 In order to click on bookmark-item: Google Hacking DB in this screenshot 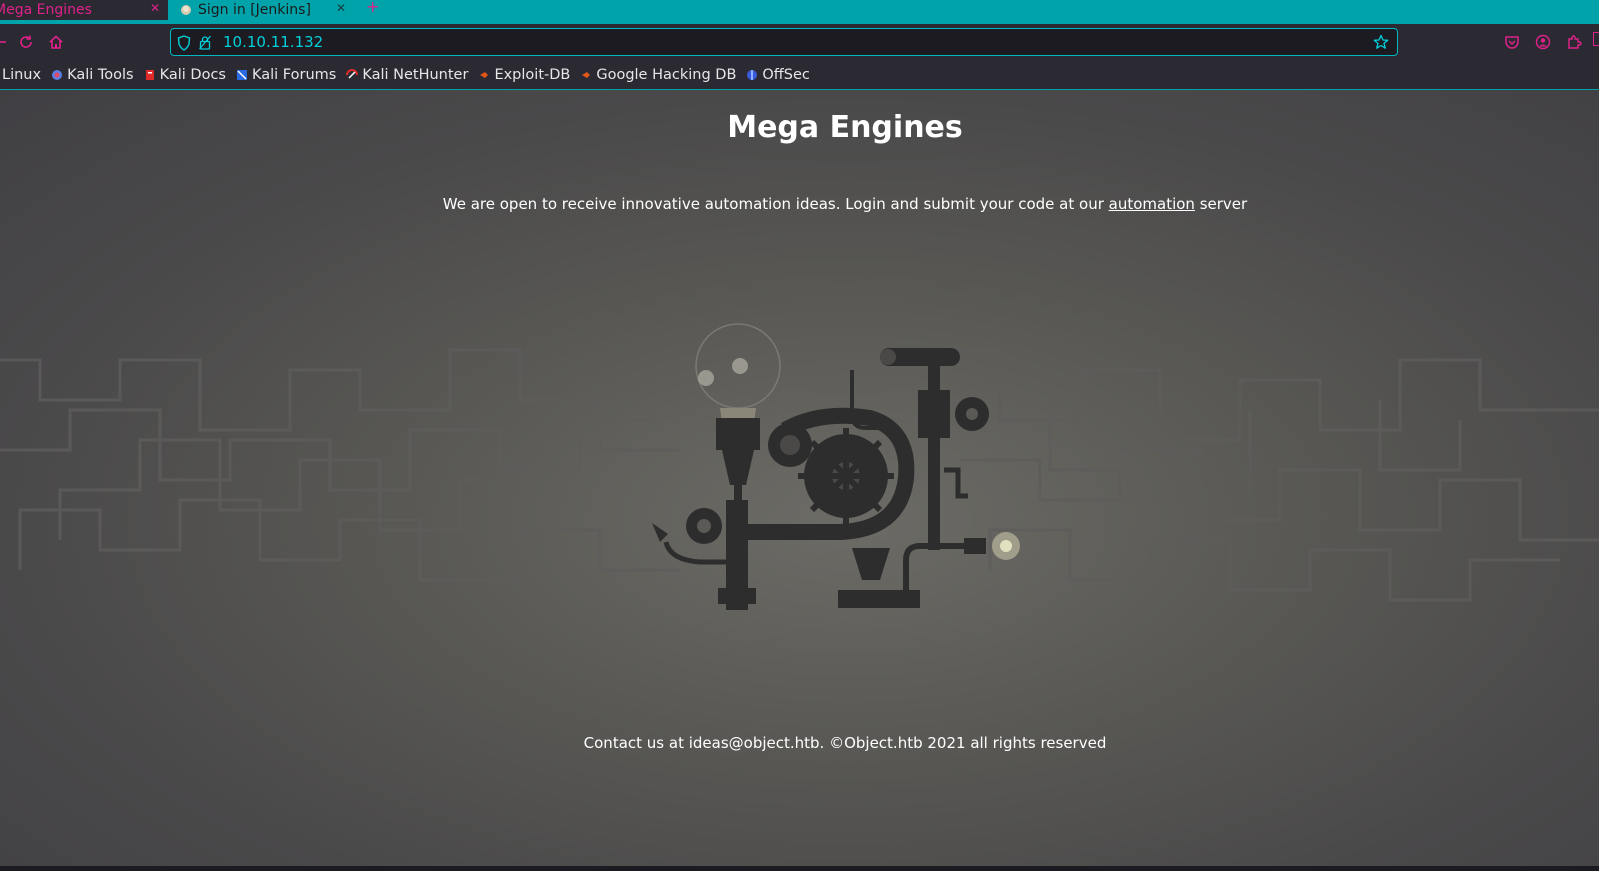, I will do `click(658, 75)`.